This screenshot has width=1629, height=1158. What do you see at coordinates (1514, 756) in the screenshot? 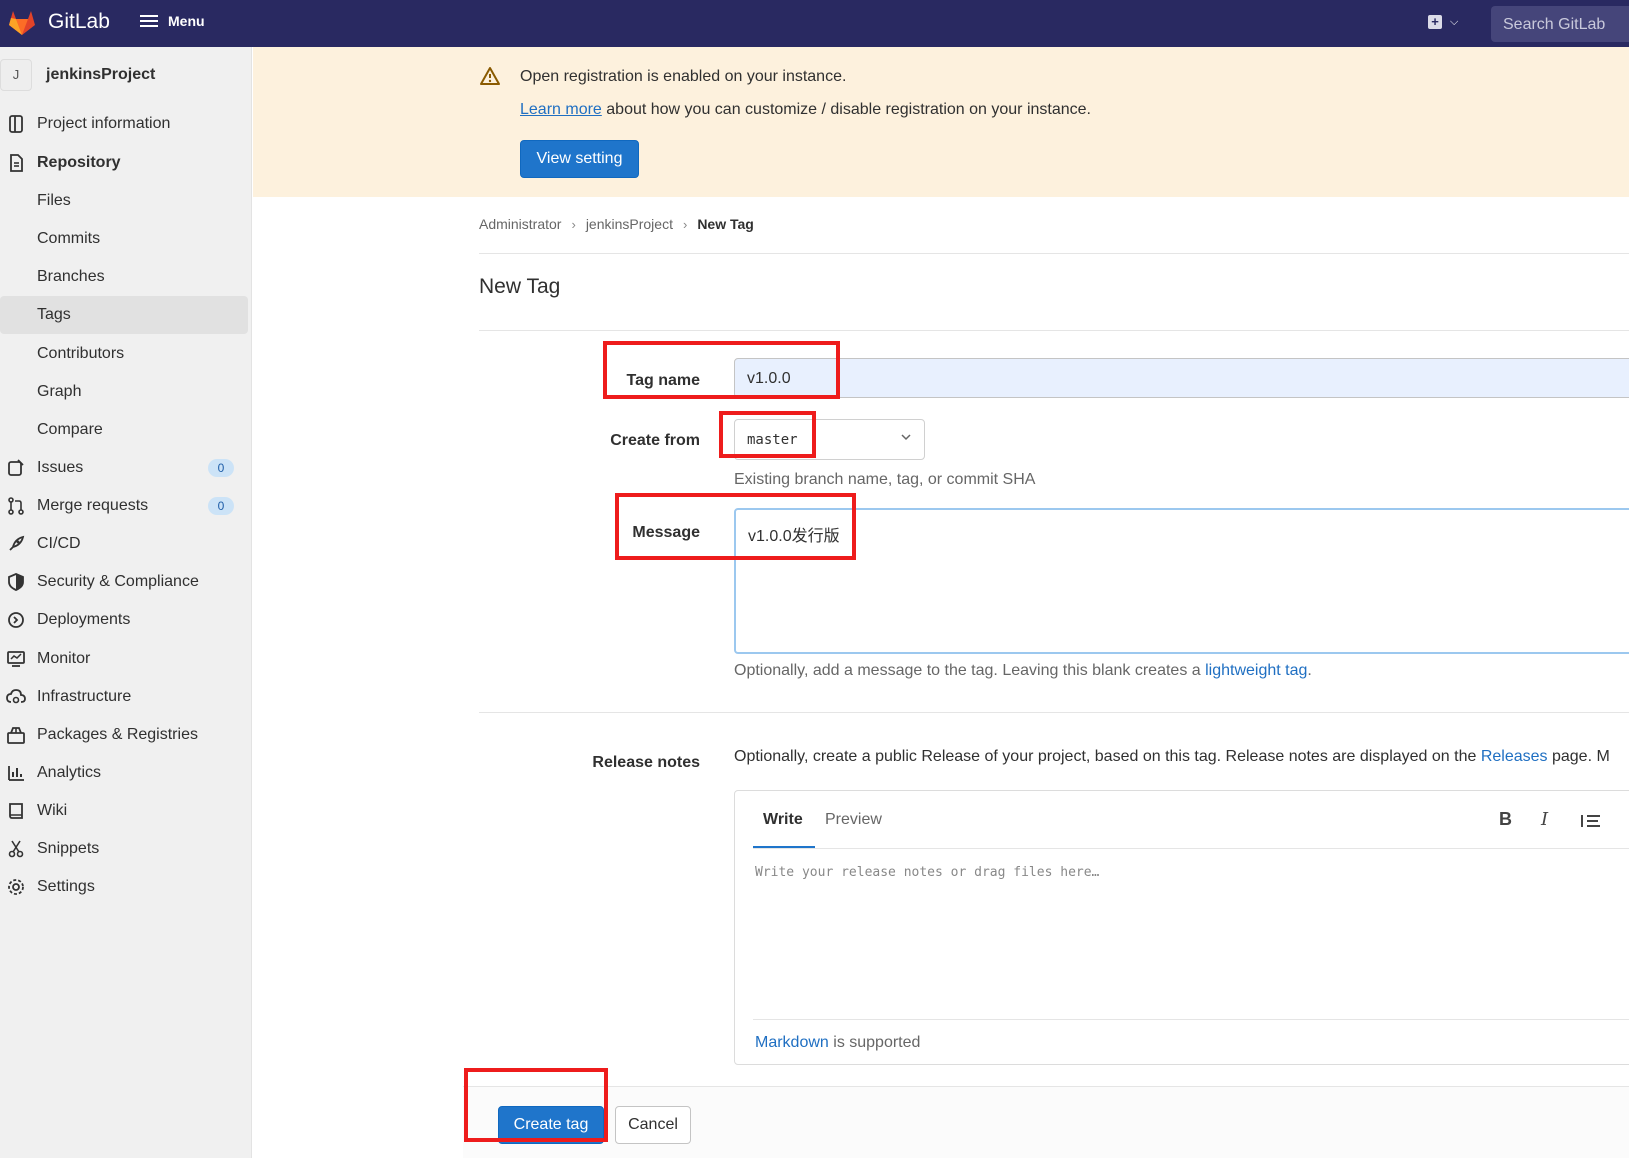
I see `releases-link: Releases` at bounding box center [1514, 756].